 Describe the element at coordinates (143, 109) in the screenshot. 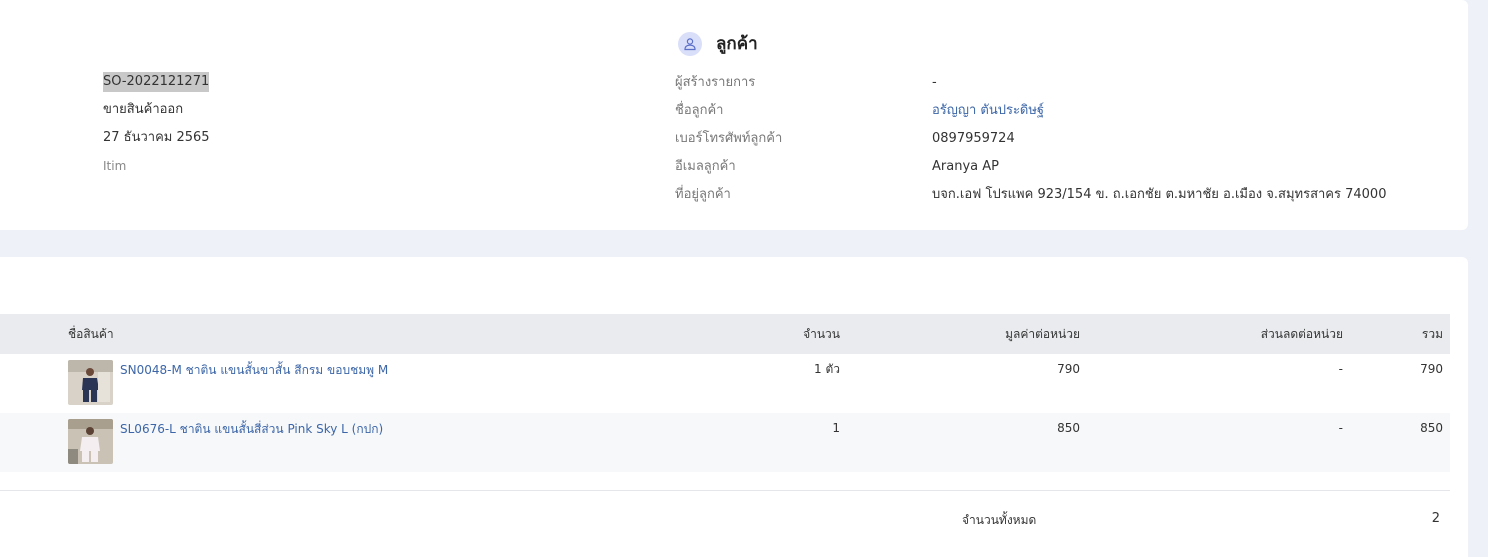

I see `order-type: ขายสินค้าออก` at that location.